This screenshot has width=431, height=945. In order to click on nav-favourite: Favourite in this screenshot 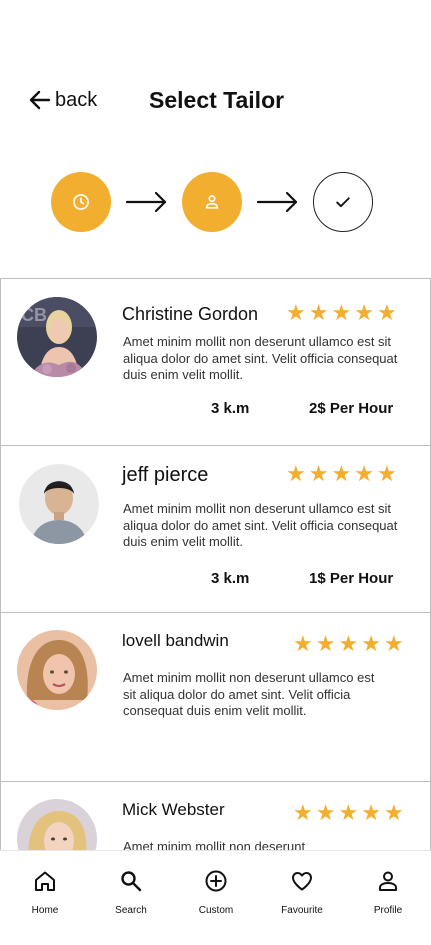, I will do `click(302, 892)`.